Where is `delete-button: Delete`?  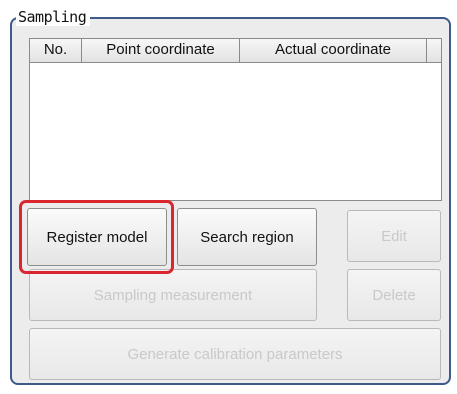
delete-button: Delete is located at coordinates (394, 295).